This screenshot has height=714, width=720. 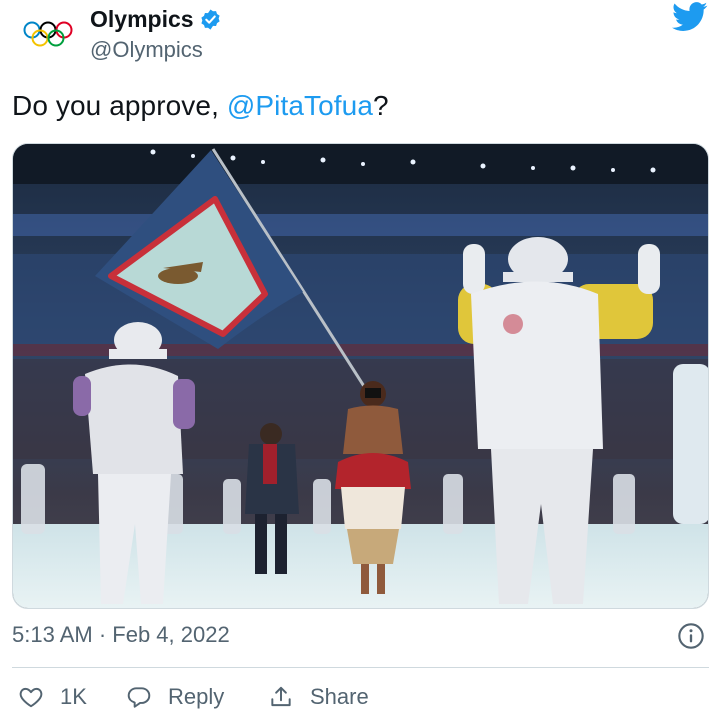 I want to click on tweet-timestamp: 5:13 AM · Feb 4, 2022, so click(x=121, y=635).